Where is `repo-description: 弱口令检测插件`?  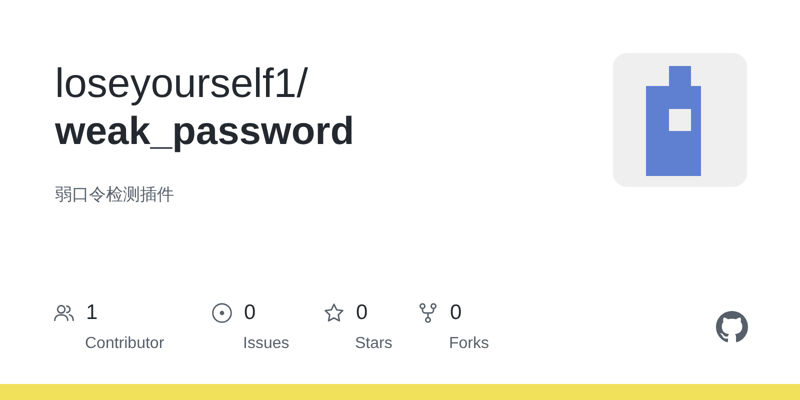 repo-description: 弱口令检测插件 is located at coordinates (115, 195).